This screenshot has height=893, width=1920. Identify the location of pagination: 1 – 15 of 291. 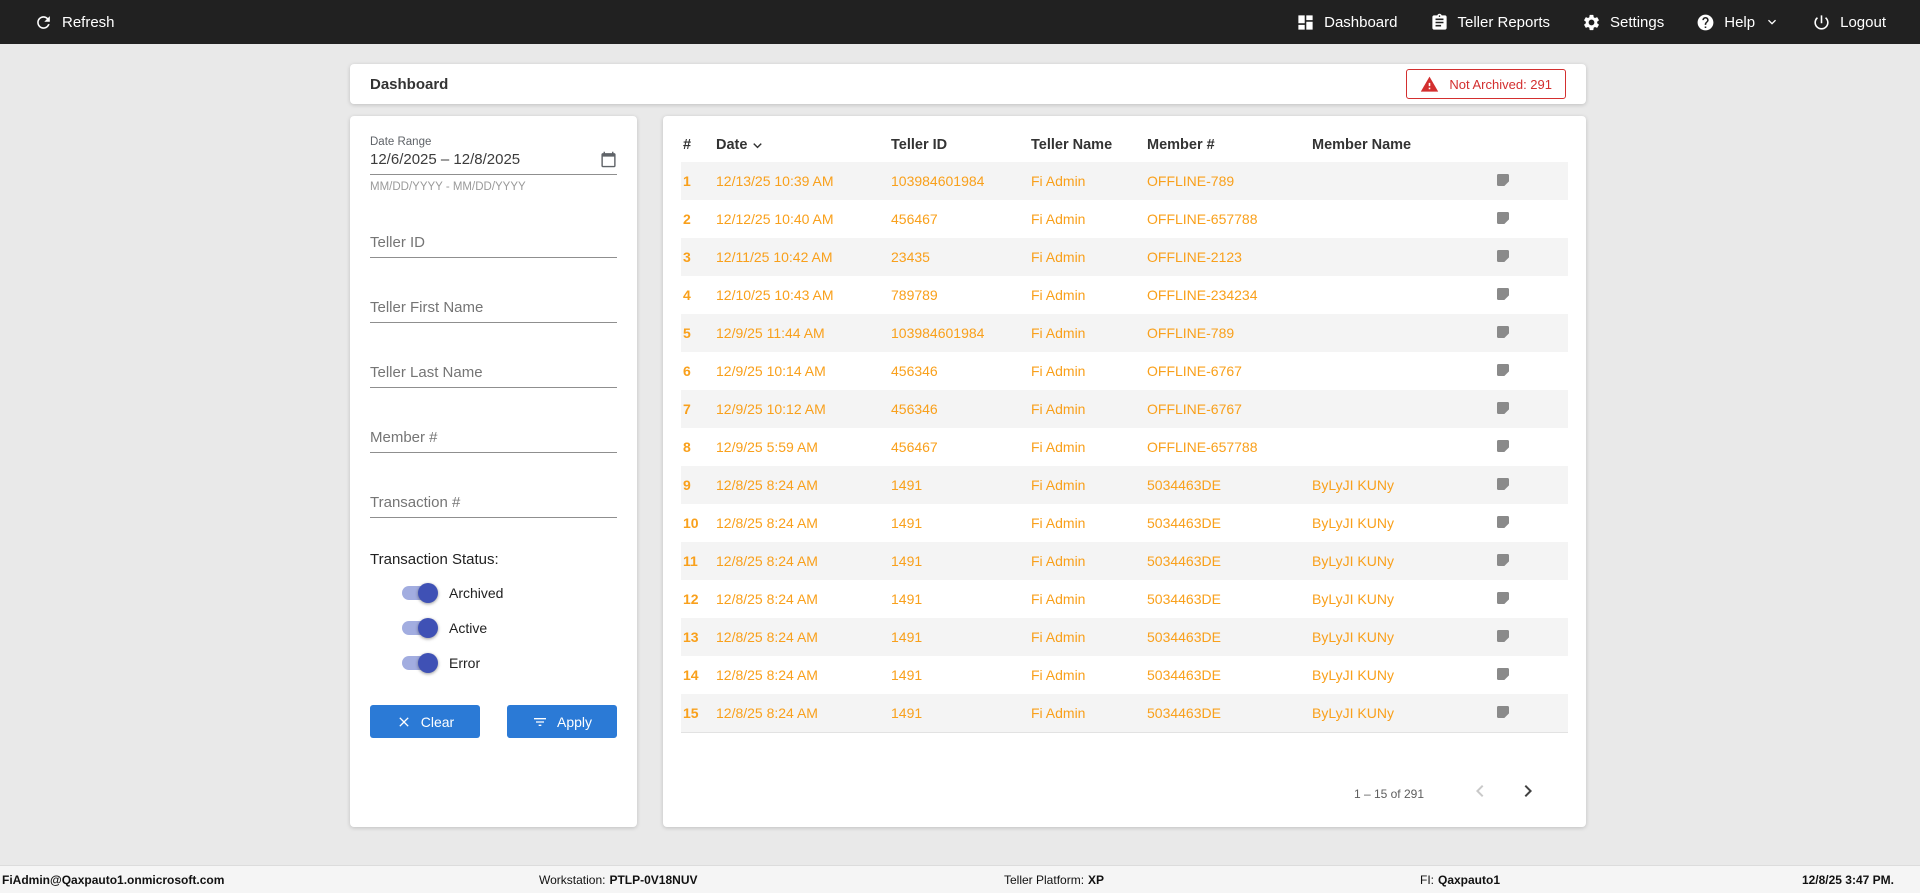
(1124, 793).